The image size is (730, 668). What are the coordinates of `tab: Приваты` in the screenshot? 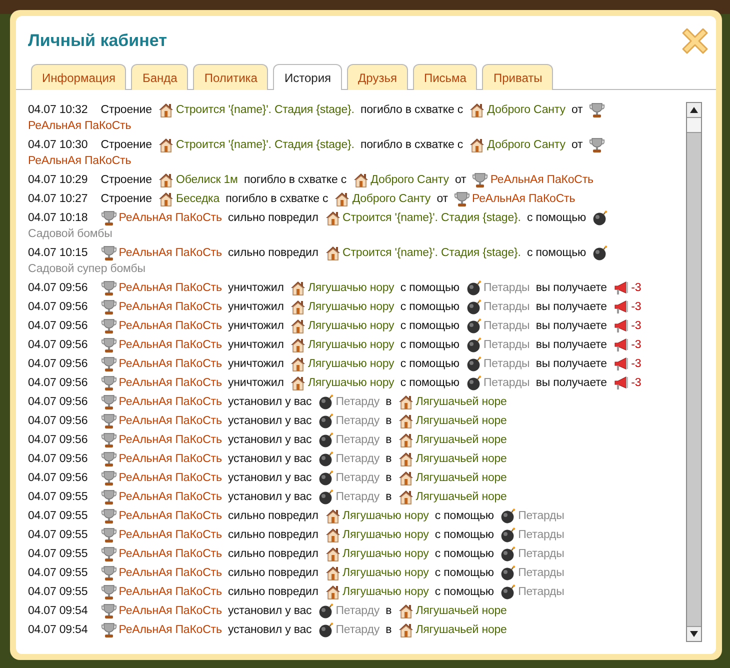 It's located at (518, 77).